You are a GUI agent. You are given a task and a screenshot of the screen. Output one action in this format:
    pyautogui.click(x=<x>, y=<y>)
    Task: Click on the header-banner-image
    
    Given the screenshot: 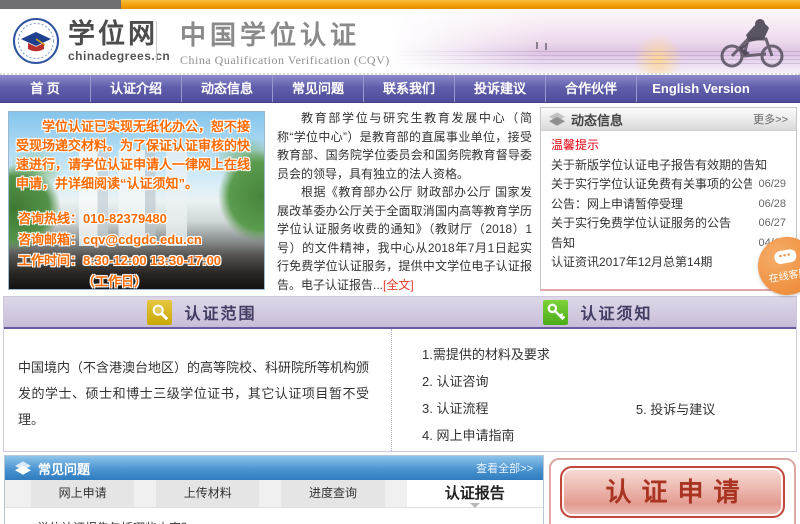 What is the action you would take?
    pyautogui.click(x=595, y=41)
    